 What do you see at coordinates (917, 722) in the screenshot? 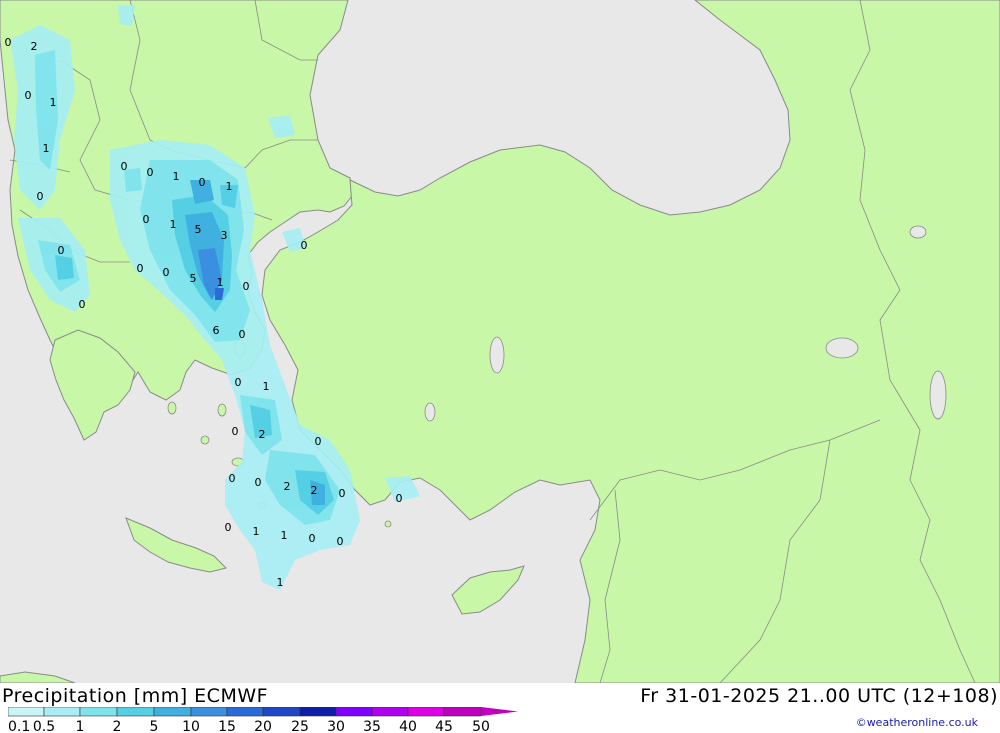
I see `credit-link: ©weatheronline.co.uk` at bounding box center [917, 722].